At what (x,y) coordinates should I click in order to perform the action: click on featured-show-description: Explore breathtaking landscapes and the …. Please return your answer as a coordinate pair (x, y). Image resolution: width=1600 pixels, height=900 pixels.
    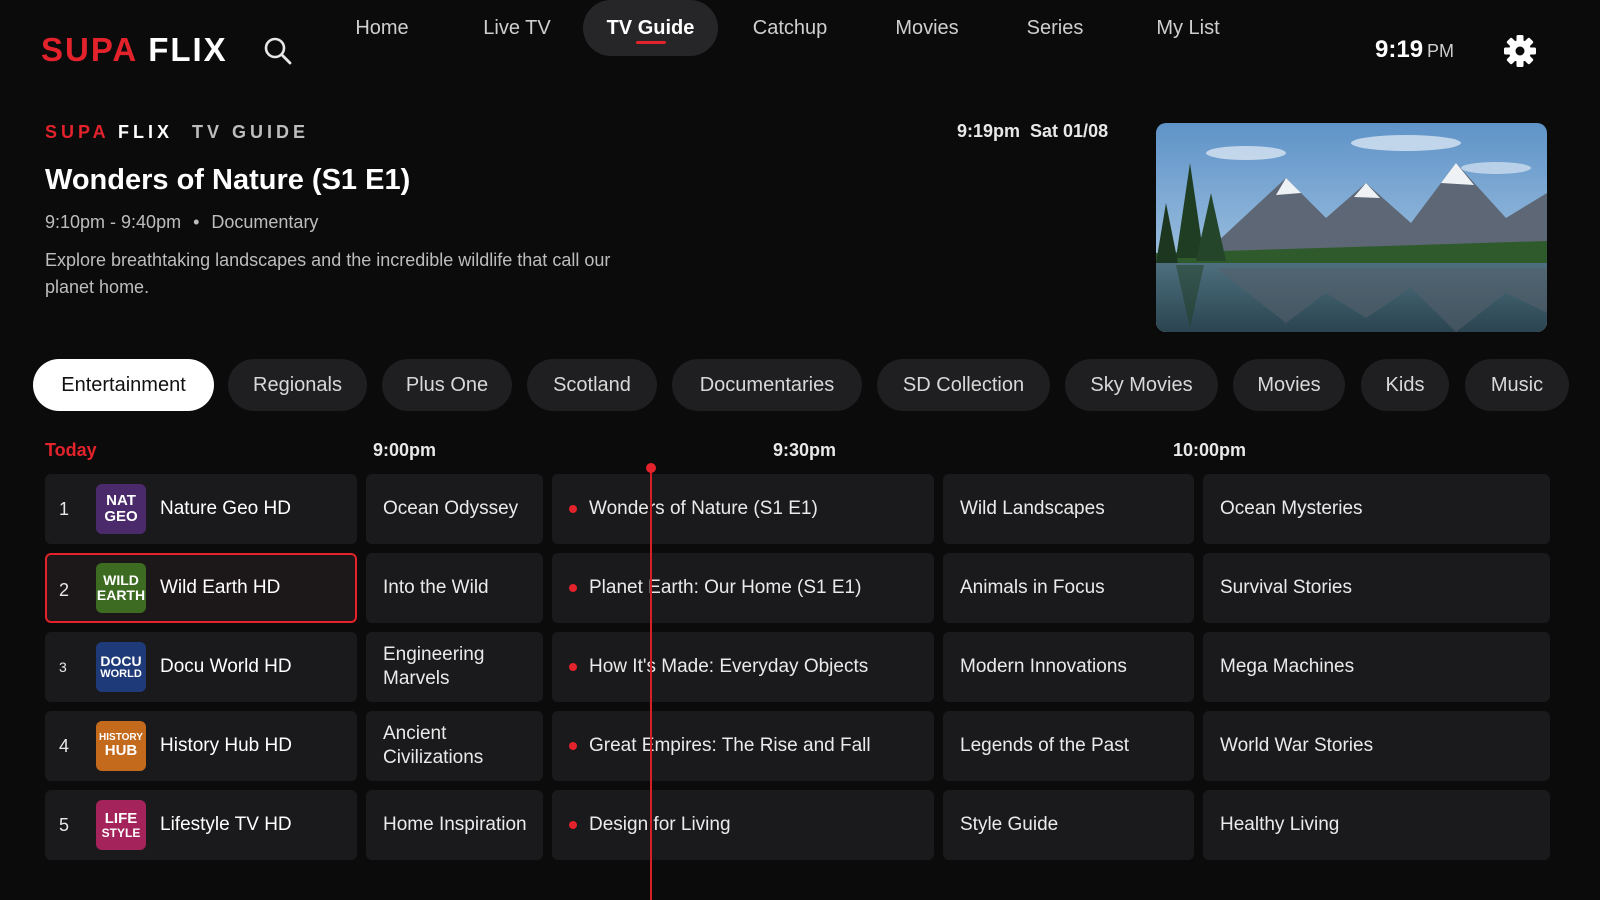
    Looking at the image, I should click on (328, 273).